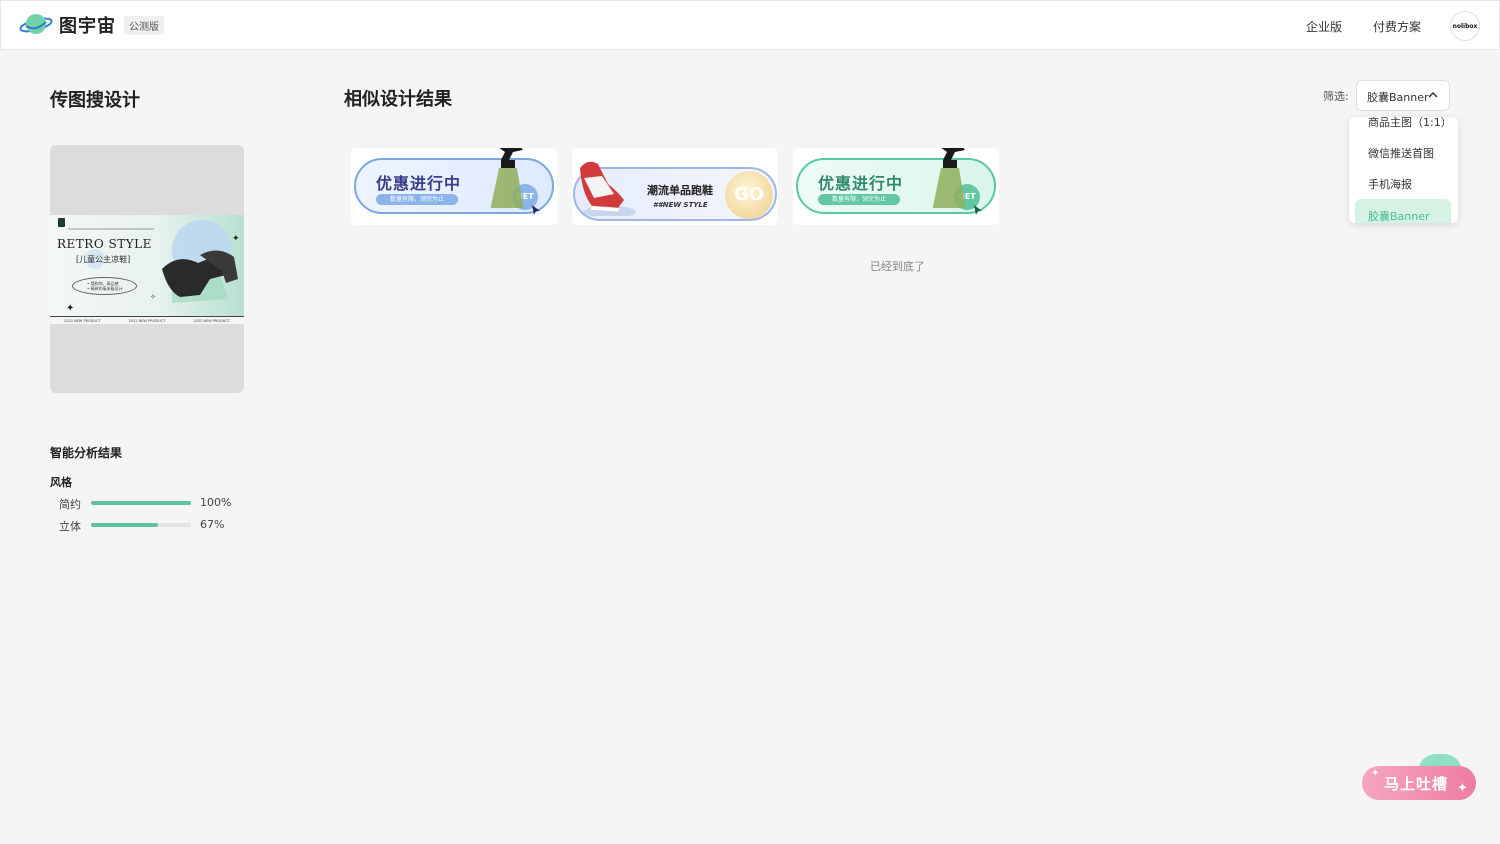  I want to click on filter-selected-value: 胶囊Banner, so click(1398, 97).